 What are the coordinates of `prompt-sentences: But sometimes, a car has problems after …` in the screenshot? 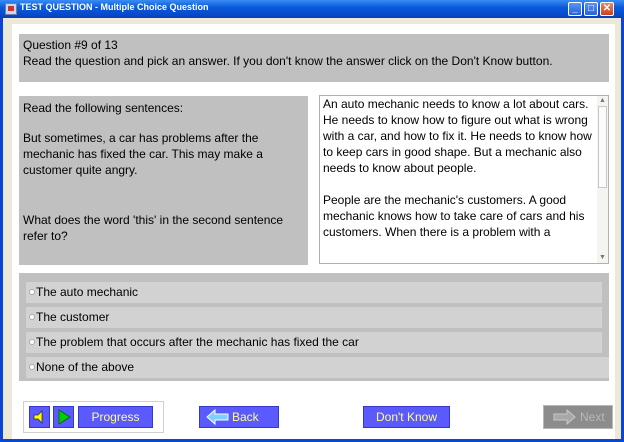 It's located at (143, 154).